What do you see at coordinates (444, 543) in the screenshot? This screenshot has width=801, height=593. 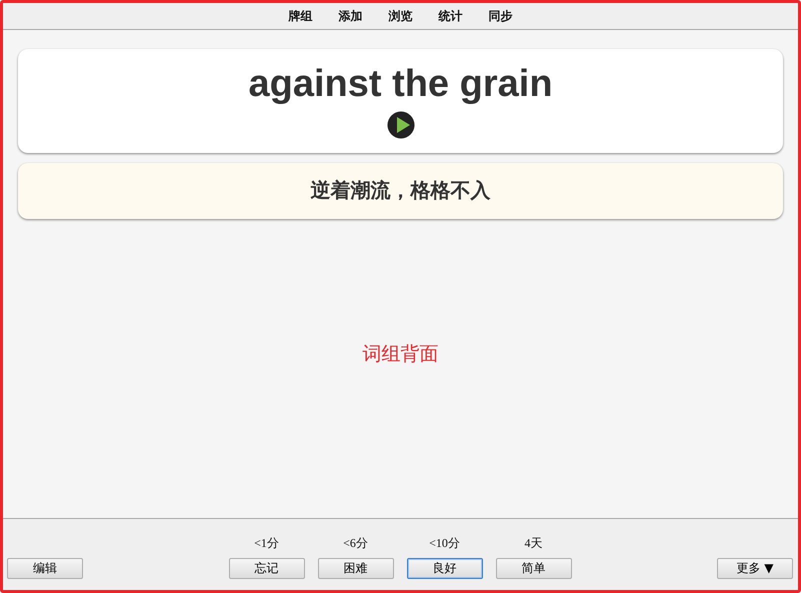 I see `interval-label: <10分` at bounding box center [444, 543].